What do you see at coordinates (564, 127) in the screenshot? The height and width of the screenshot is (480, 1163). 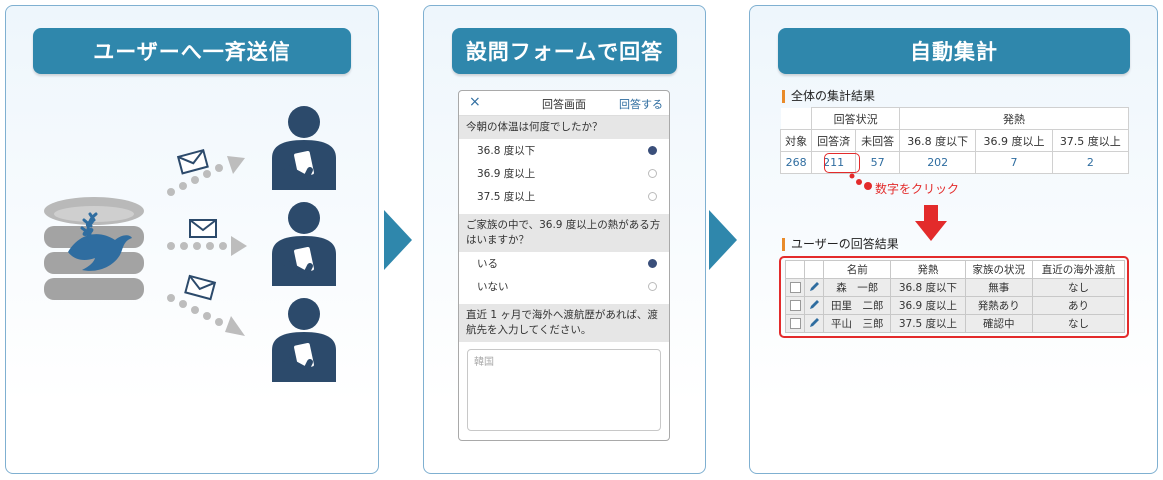 I see `question-1: 今朝の体温は何度でしたか？` at bounding box center [564, 127].